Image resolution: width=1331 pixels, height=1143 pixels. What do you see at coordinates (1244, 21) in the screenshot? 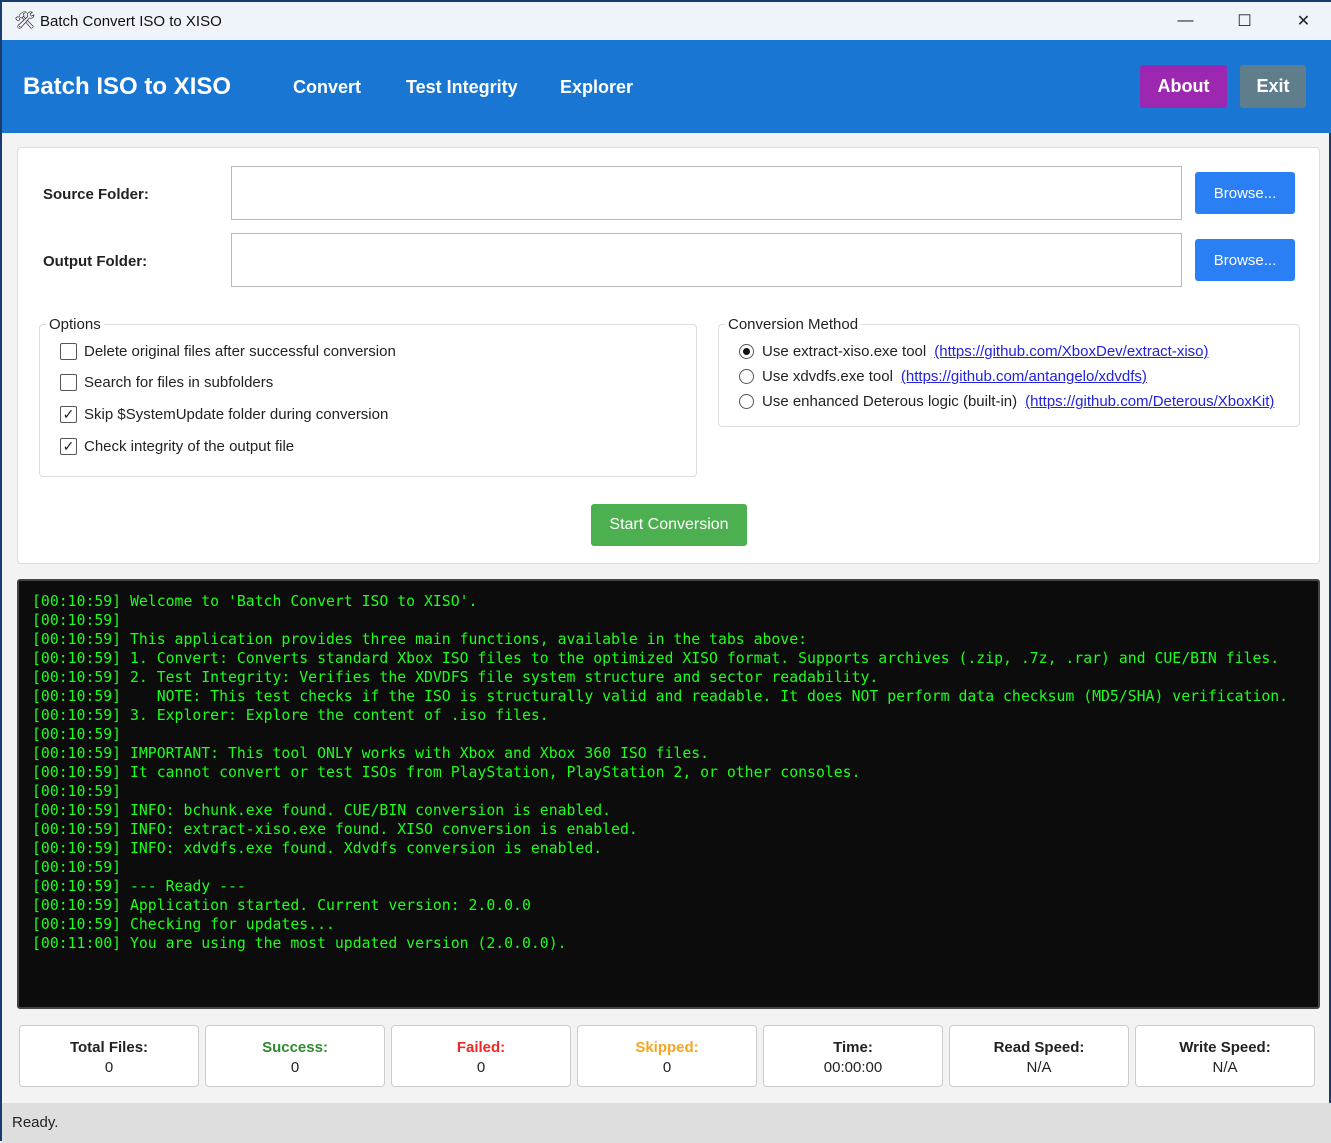
I see `maximize-button: ☐` at bounding box center [1244, 21].